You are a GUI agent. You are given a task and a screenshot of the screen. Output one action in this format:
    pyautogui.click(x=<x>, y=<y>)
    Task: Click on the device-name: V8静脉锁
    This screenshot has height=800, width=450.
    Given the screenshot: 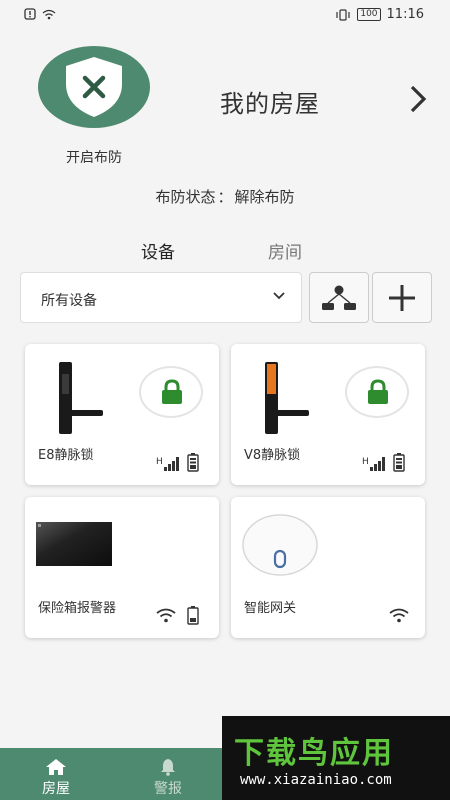 What is the action you would take?
    pyautogui.click(x=272, y=455)
    